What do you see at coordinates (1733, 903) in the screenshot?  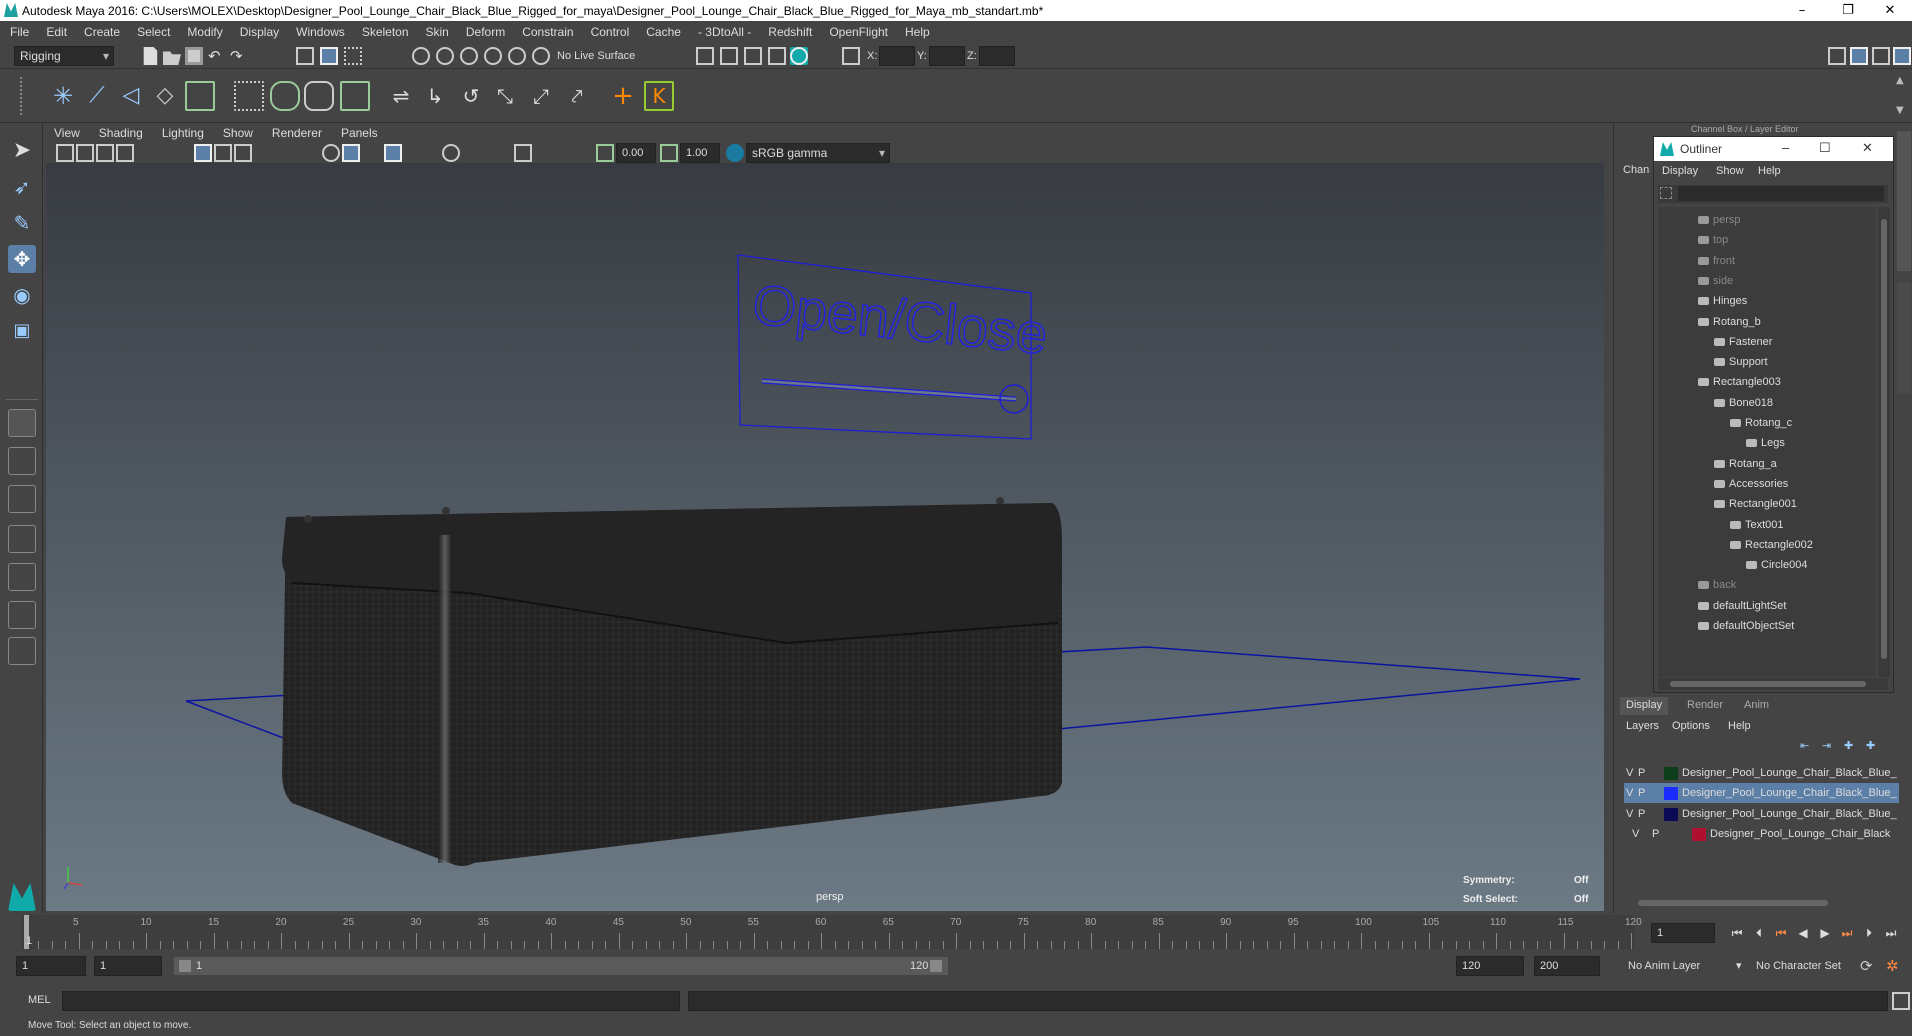 I see `layer-hscroll-thumb` at bounding box center [1733, 903].